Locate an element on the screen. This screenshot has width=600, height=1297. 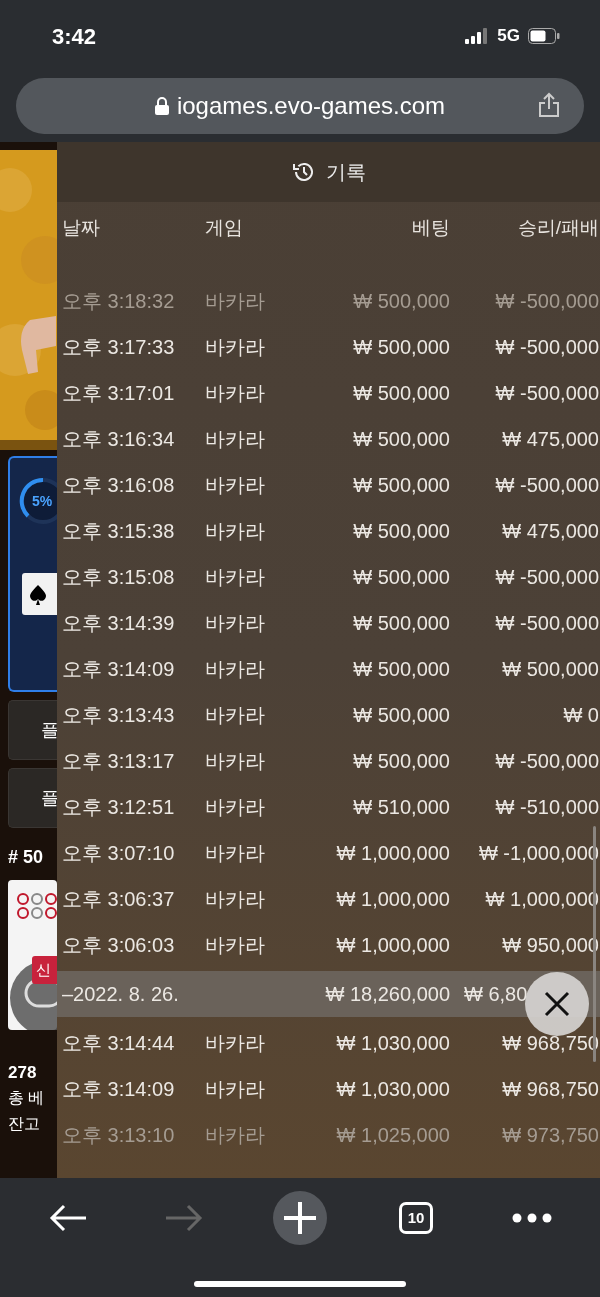
date-cell-text: 오후 3:16:34 is located at coordinates (119, 439).